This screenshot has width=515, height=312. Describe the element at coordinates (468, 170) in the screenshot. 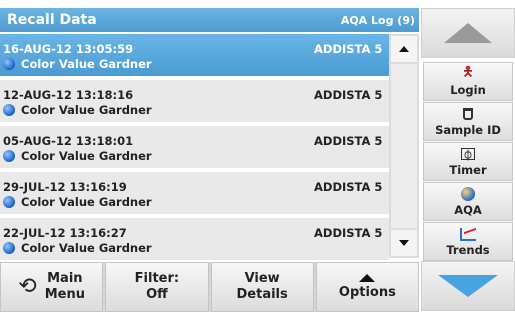

I see `timer-label: Timer` at that location.